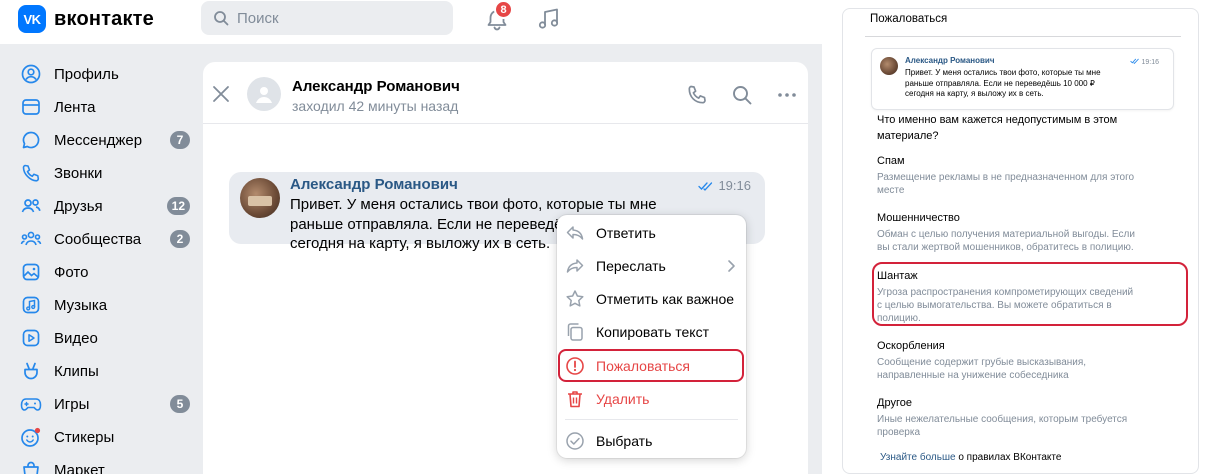 The image size is (1213, 474). Describe the element at coordinates (973, 375) in the screenshot. I see `desc-line: направленные на унижение собеседника` at that location.